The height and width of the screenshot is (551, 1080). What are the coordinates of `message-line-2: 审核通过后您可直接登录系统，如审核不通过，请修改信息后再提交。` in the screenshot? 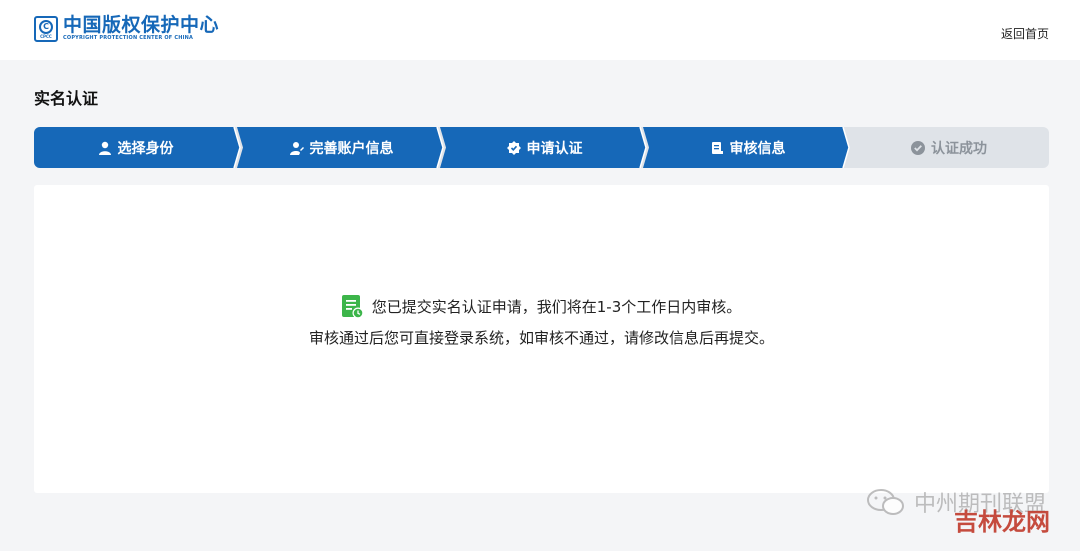 It's located at (541, 338).